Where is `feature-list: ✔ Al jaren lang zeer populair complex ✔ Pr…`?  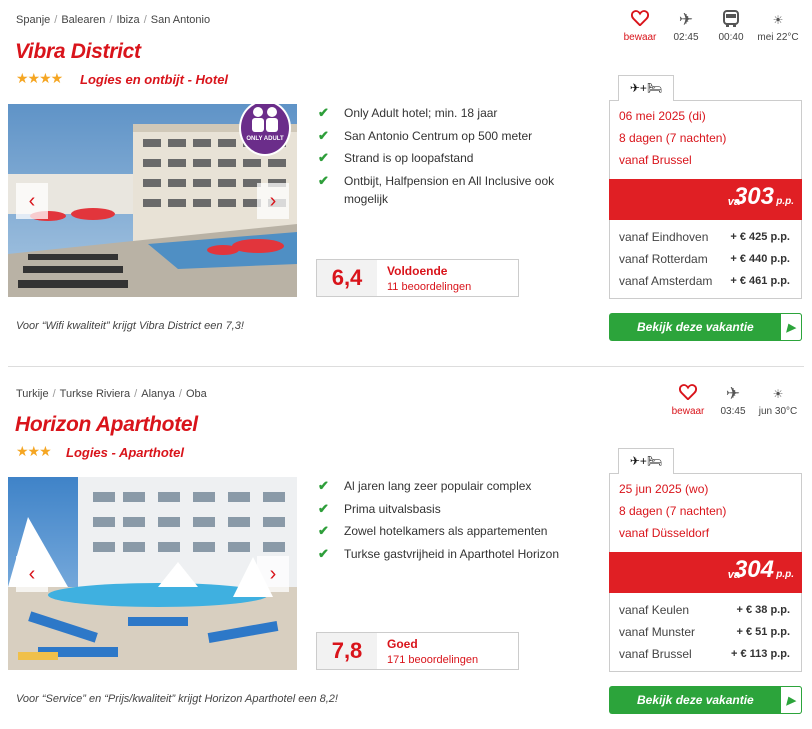 feature-list: ✔ Al jaren lang zeer populair complex ✔ Pr… is located at coordinates (448, 522).